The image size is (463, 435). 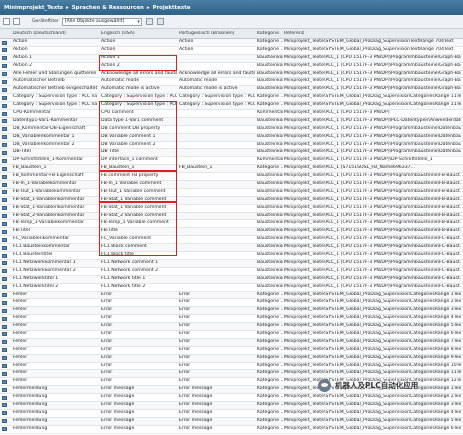 I want to click on cell-german: Automatischer Betrieb, so click(x=56, y=81).